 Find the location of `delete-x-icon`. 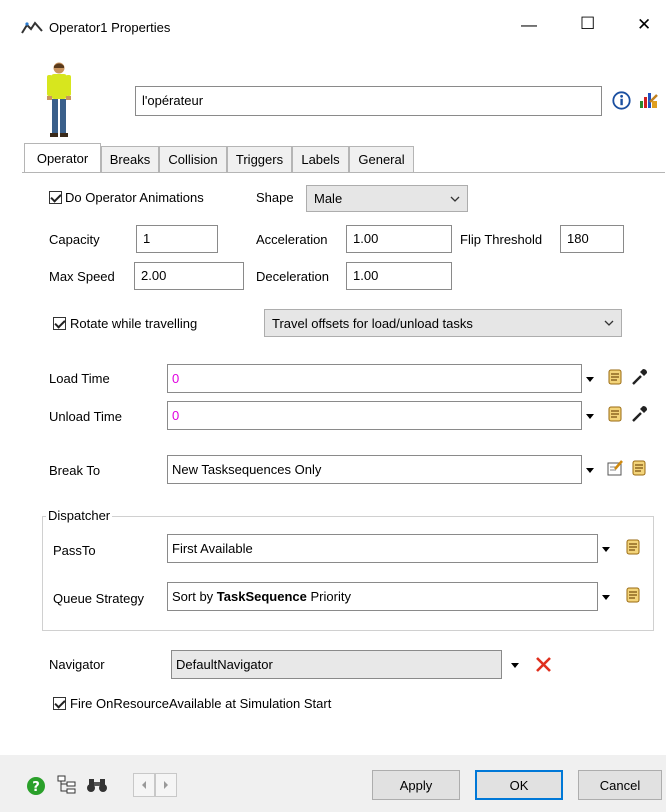

delete-x-icon is located at coordinates (543, 664).